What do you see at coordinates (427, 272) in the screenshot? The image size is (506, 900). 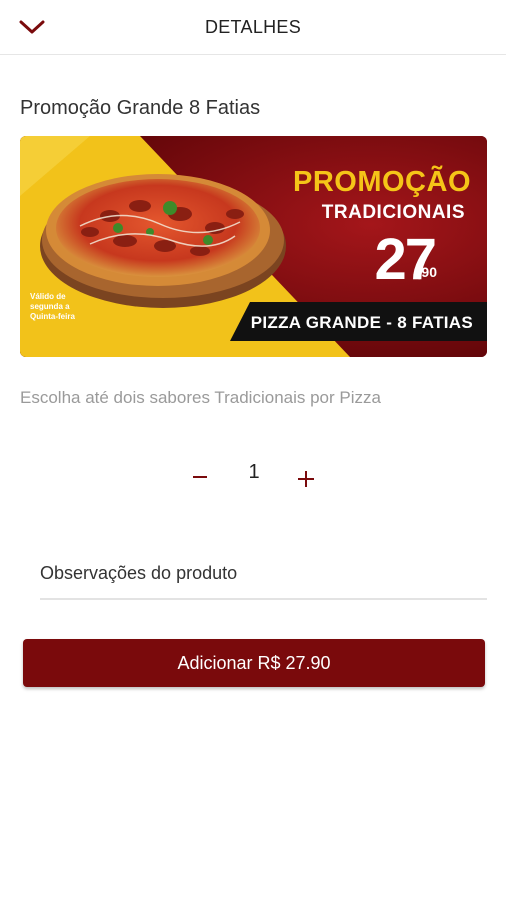 I see `banner-price-decimal: ,90` at bounding box center [427, 272].